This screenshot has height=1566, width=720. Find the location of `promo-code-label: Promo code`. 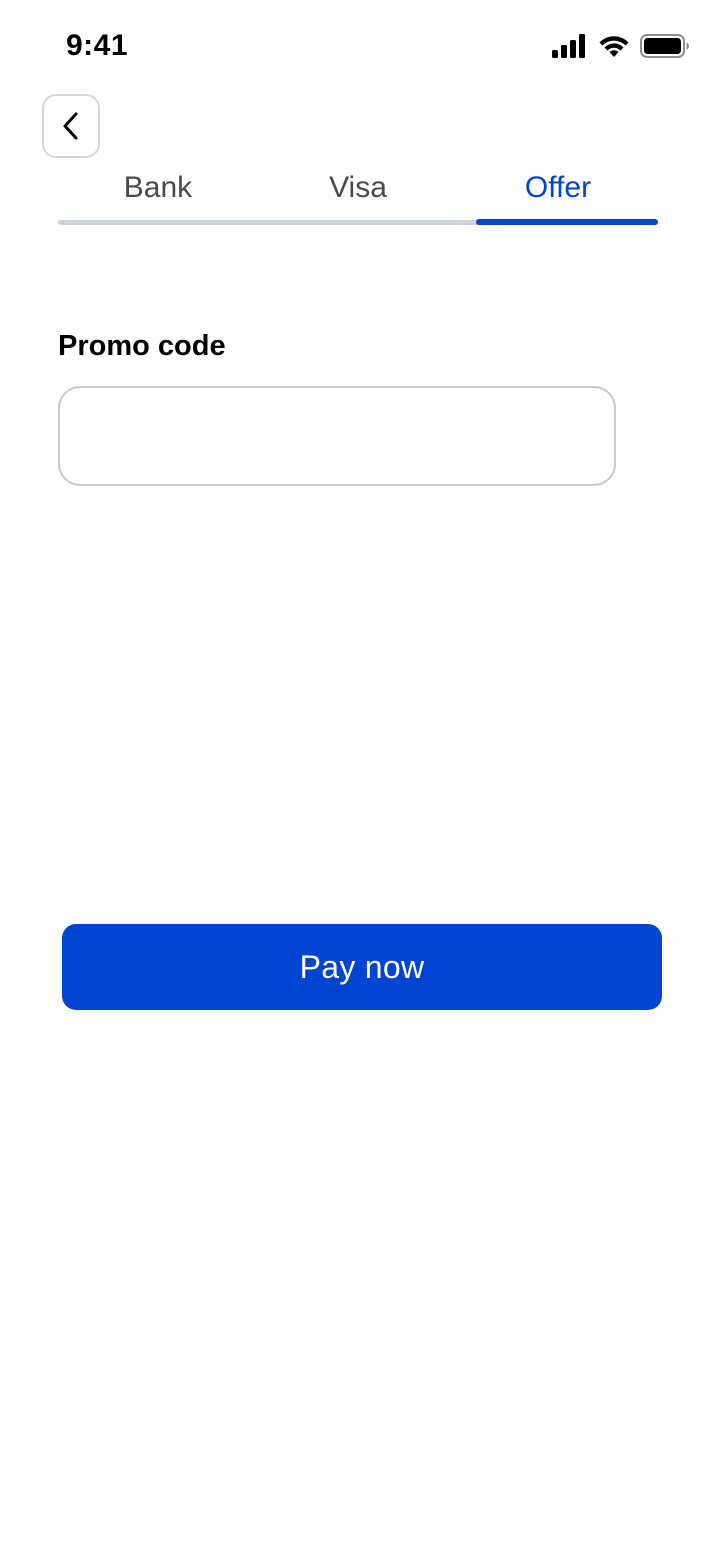

promo-code-label: Promo code is located at coordinates (142, 346).